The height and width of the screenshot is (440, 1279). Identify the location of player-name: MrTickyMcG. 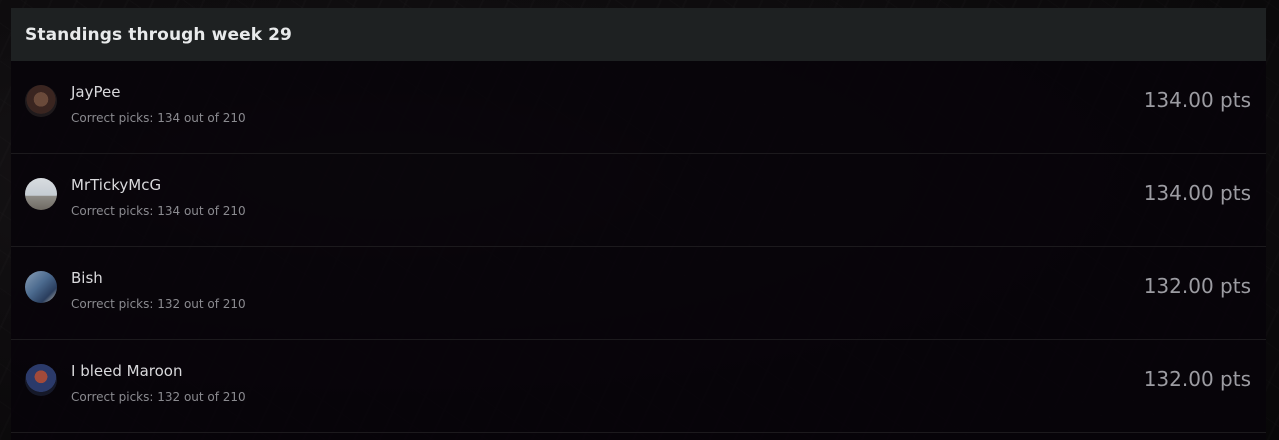
(116, 185).